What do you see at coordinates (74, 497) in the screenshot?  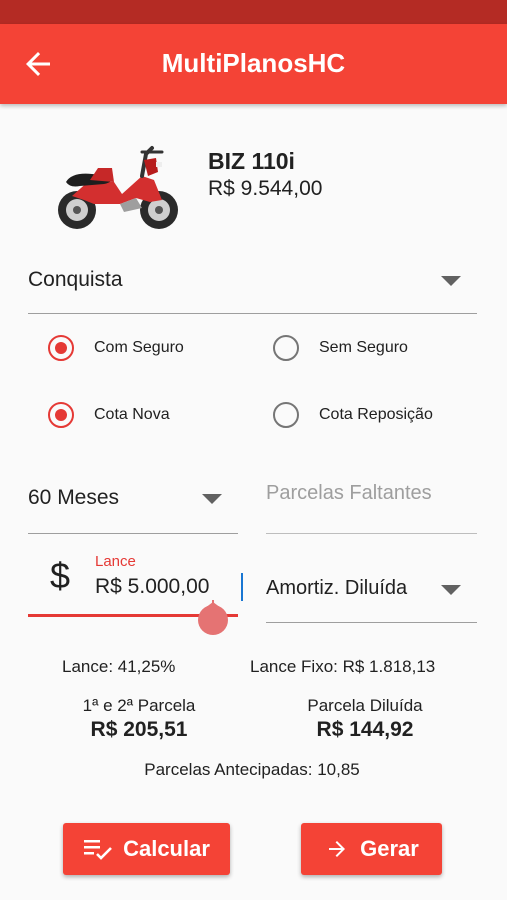 I see `term-select-value: 60 Meses` at bounding box center [74, 497].